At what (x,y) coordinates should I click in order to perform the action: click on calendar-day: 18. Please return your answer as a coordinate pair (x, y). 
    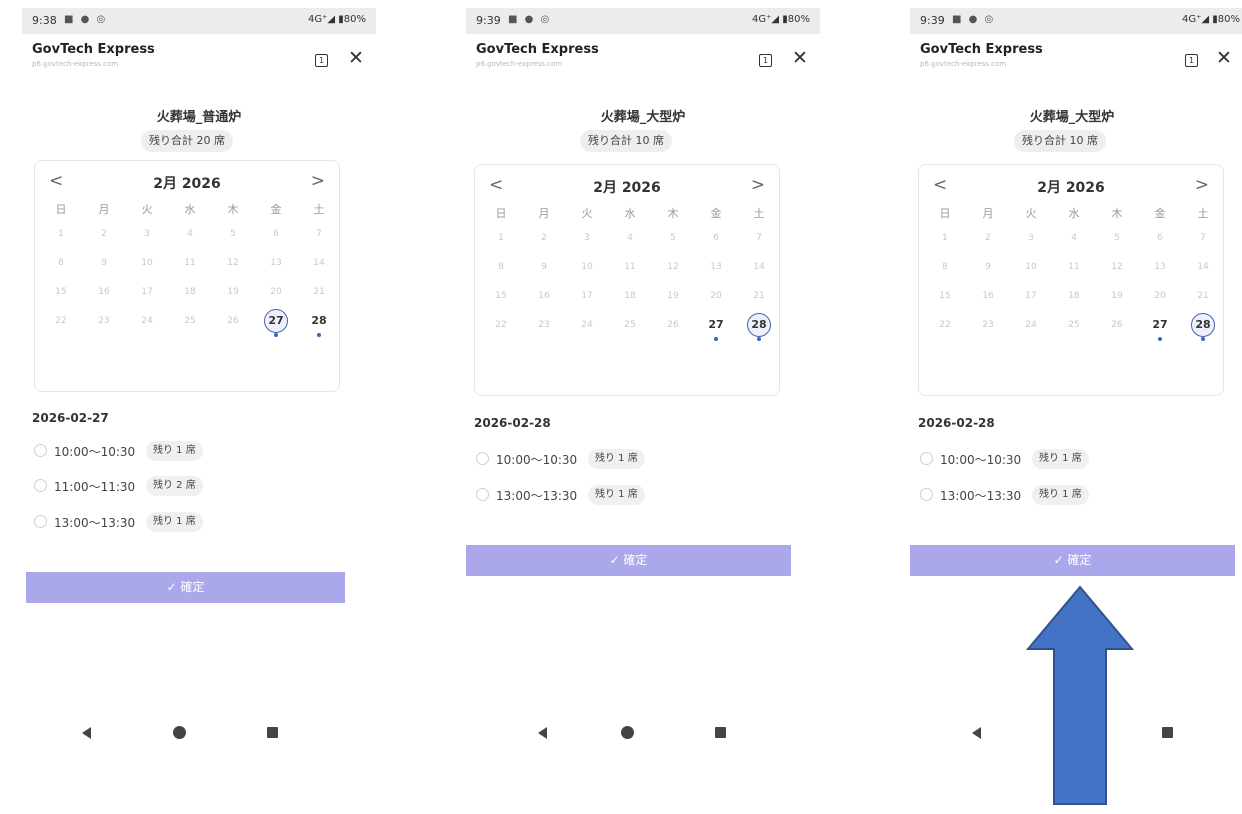
    Looking at the image, I should click on (190, 292).